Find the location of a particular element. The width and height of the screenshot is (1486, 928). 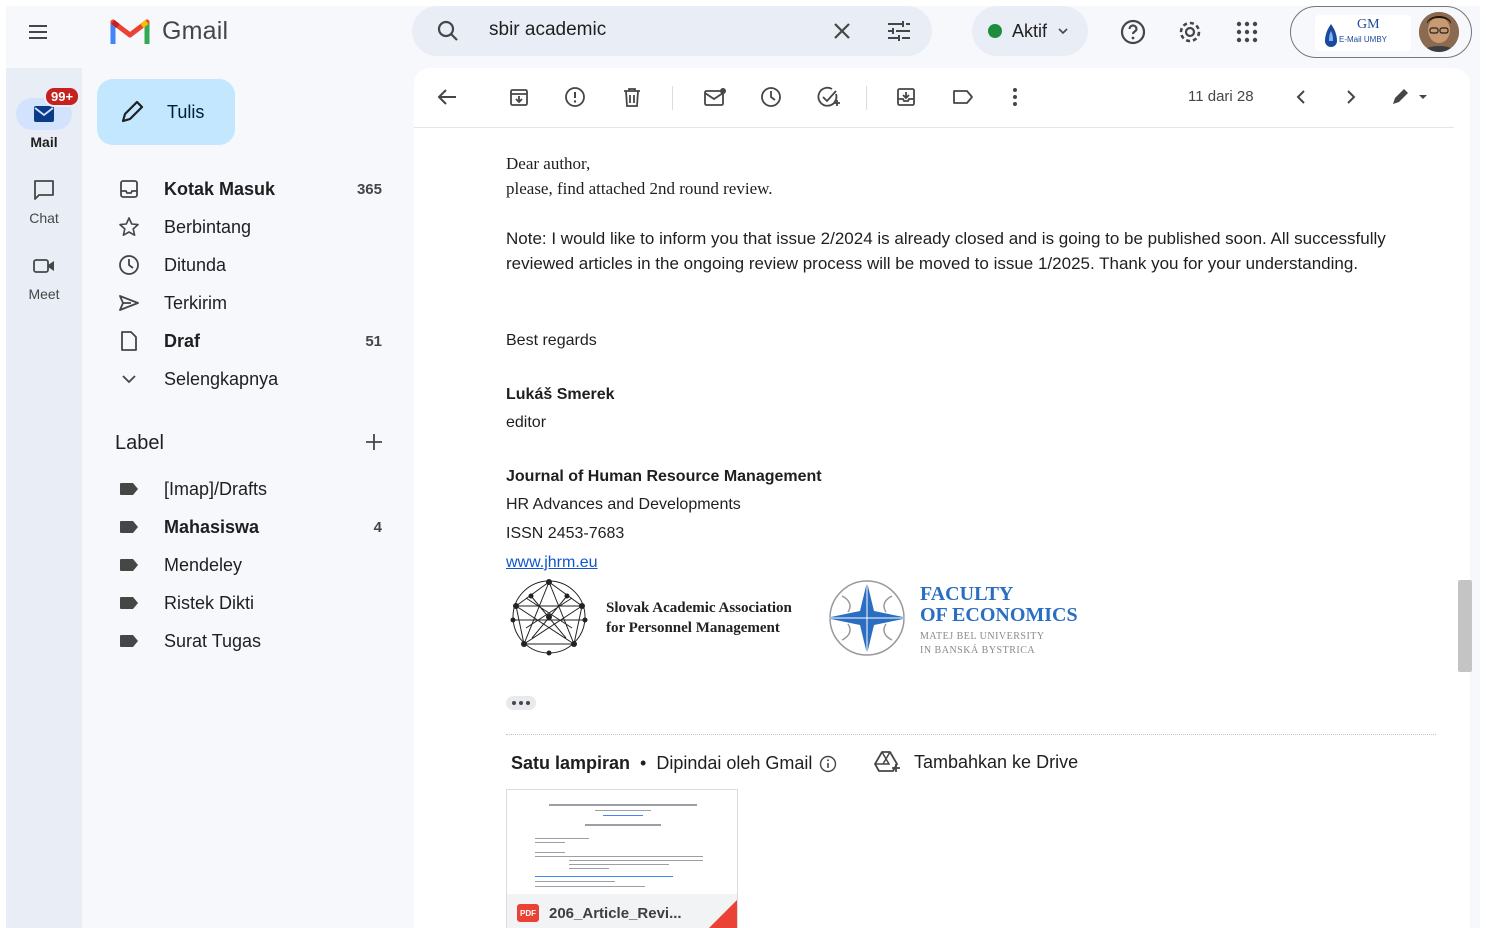

video-camera-icon is located at coordinates (43, 266).